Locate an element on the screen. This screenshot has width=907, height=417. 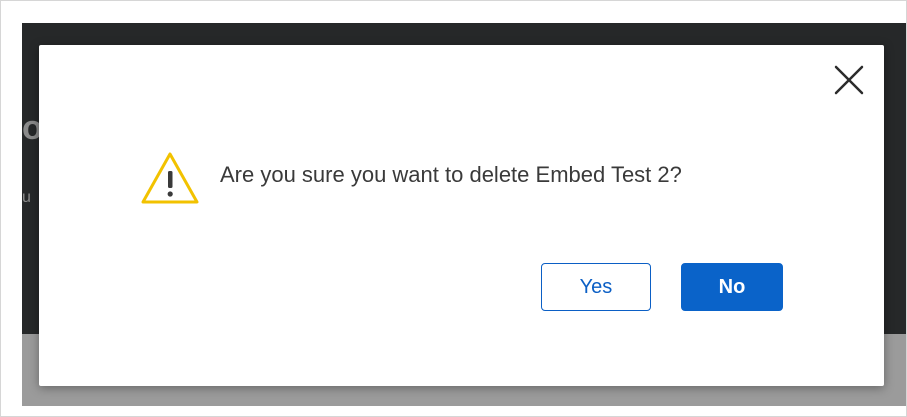
close-button is located at coordinates (849, 80).